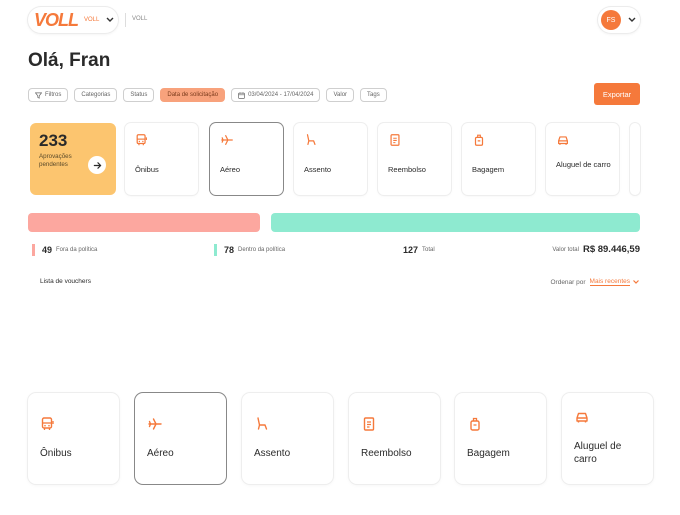 The height and width of the screenshot is (515, 680). Describe the element at coordinates (97, 165) in the screenshot. I see `arrow-right-icon` at that location.